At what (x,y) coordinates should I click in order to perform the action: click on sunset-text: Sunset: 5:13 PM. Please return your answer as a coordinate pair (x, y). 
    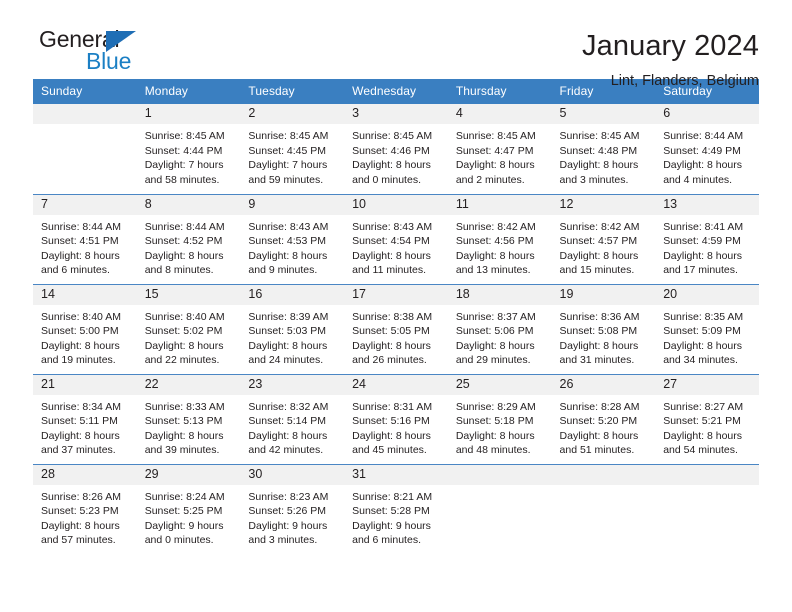
    Looking at the image, I should click on (183, 421).